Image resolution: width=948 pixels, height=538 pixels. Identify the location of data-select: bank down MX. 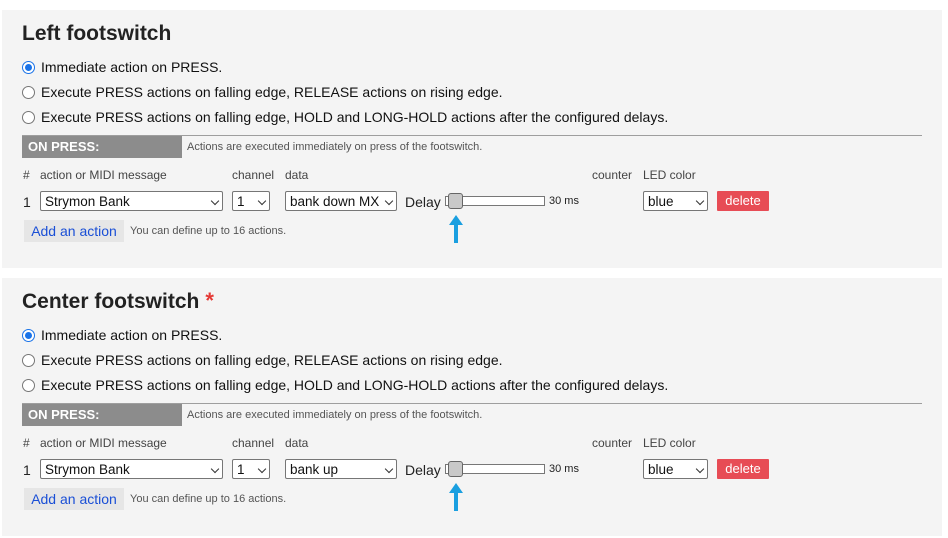
(341, 201).